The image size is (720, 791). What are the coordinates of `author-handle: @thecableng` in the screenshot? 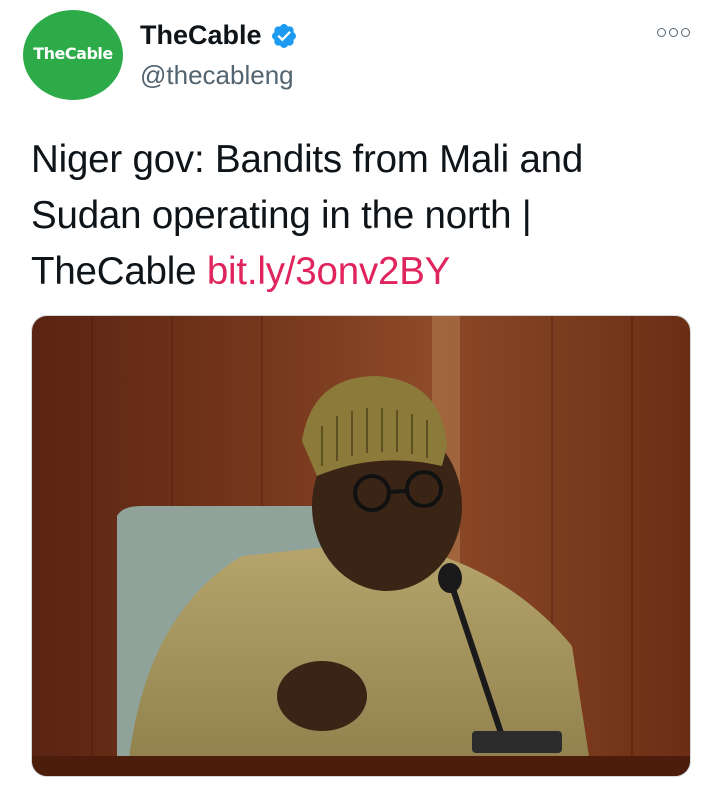 It's located at (217, 75).